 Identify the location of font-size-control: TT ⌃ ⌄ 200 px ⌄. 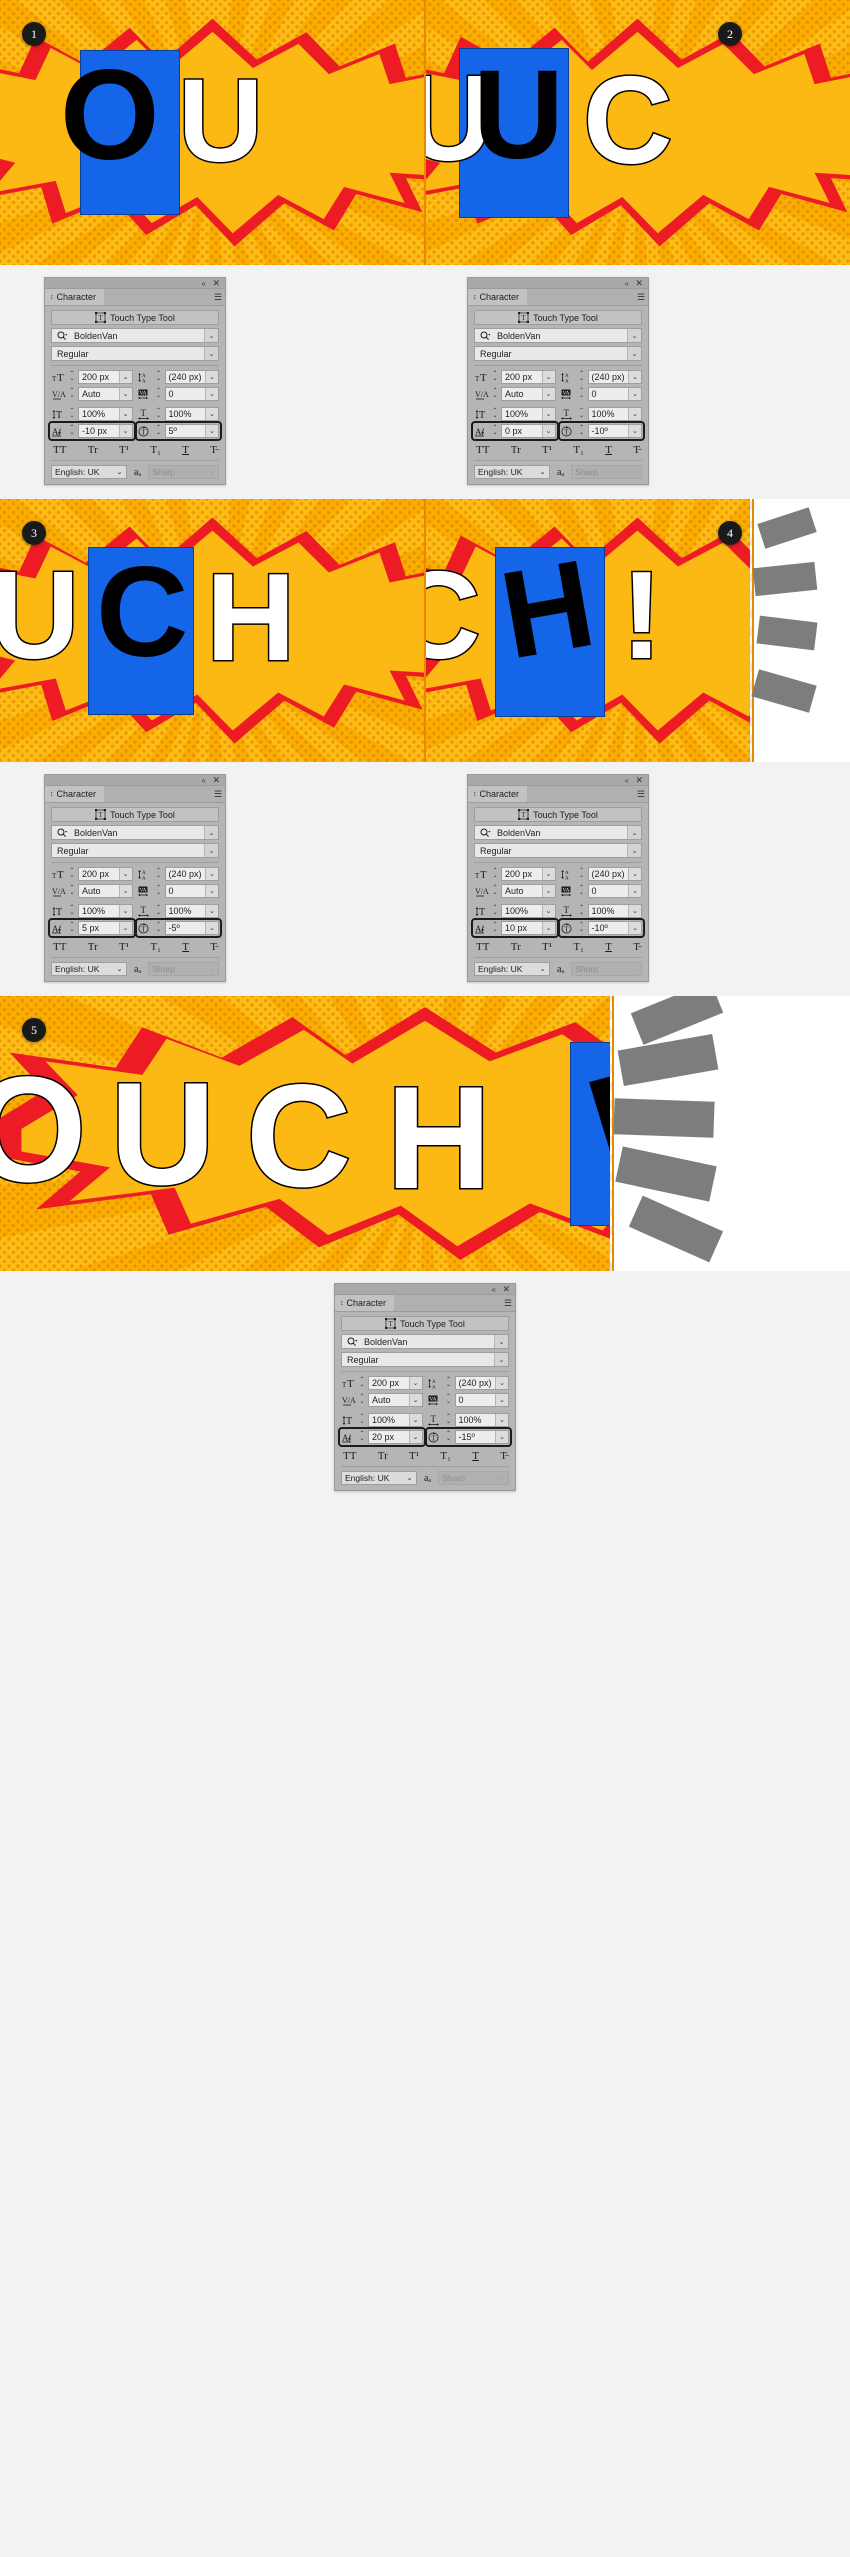
(92, 377).